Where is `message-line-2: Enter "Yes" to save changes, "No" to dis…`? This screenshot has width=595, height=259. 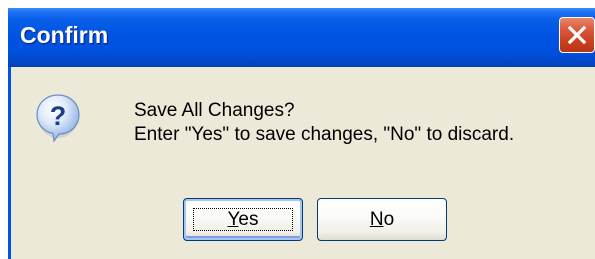 message-line-2: Enter "Yes" to save changes, "No" to dis… is located at coordinates (324, 134).